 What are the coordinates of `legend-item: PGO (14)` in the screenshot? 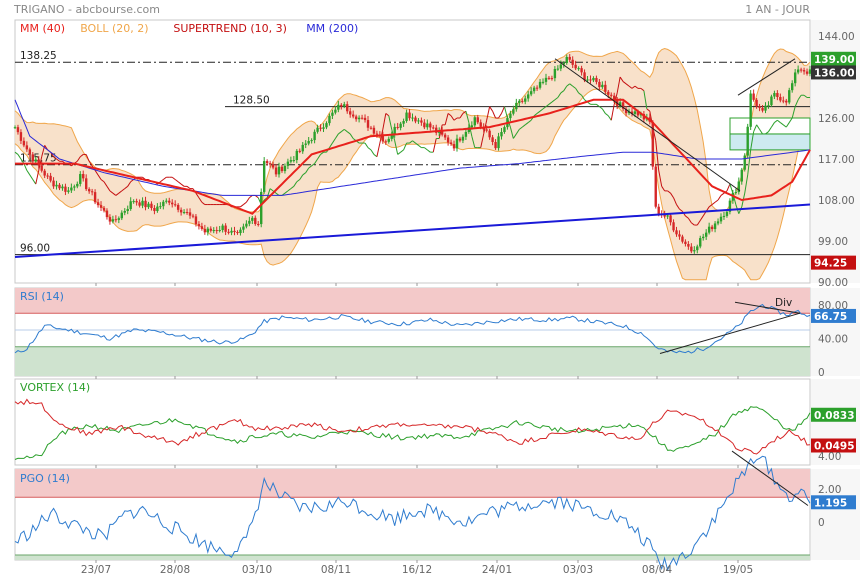 It's located at (45, 478).